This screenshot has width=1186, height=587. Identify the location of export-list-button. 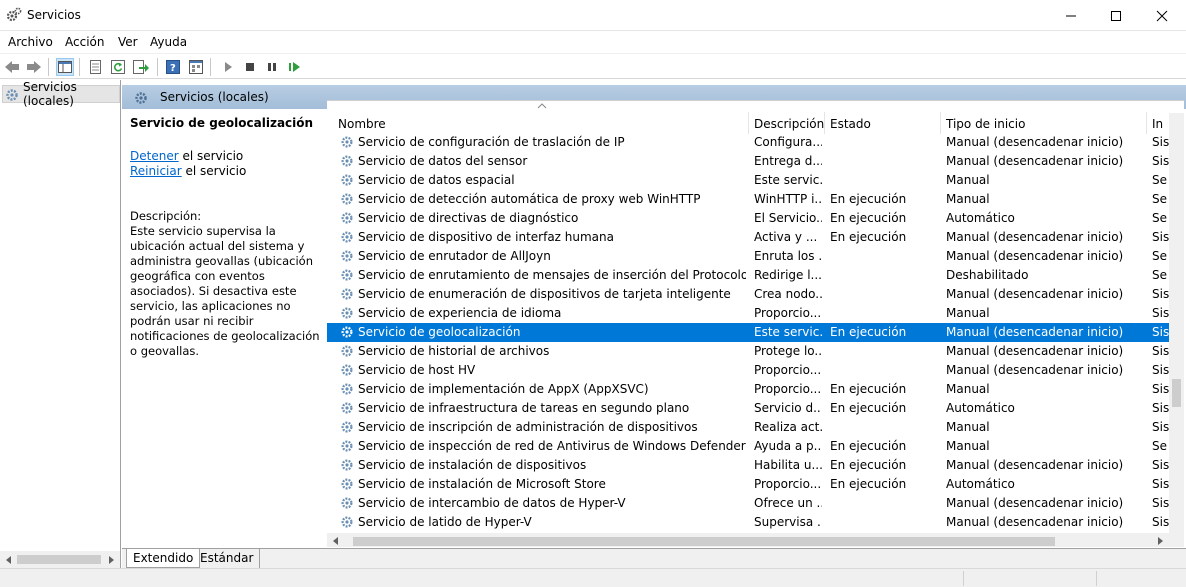
(141, 67).